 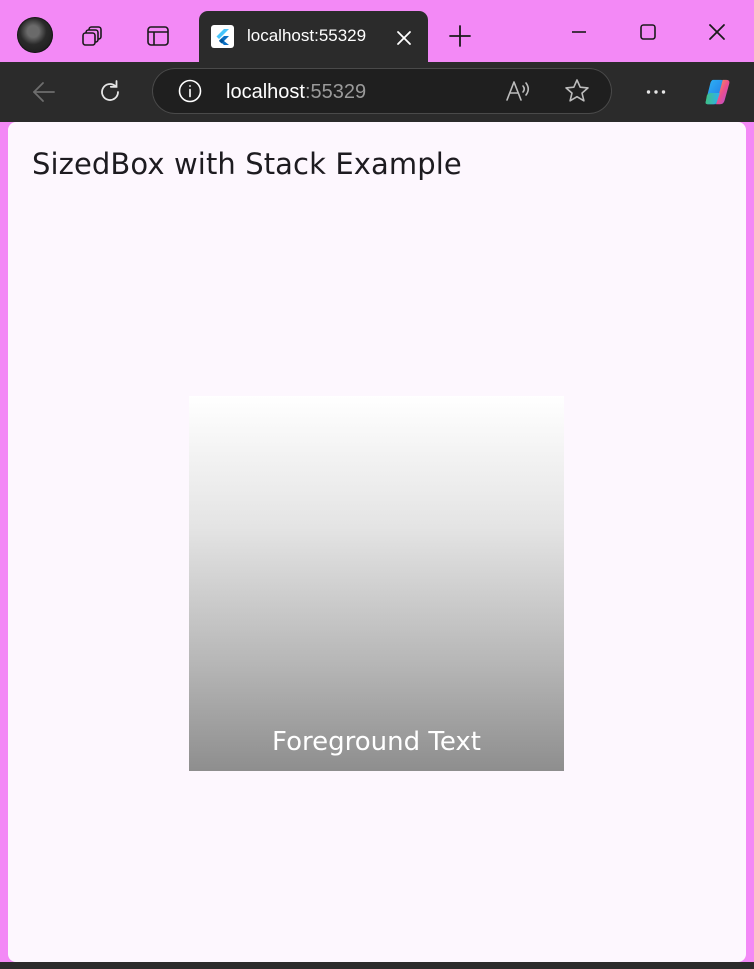 I want to click on profile-avatar, so click(x=35, y=35).